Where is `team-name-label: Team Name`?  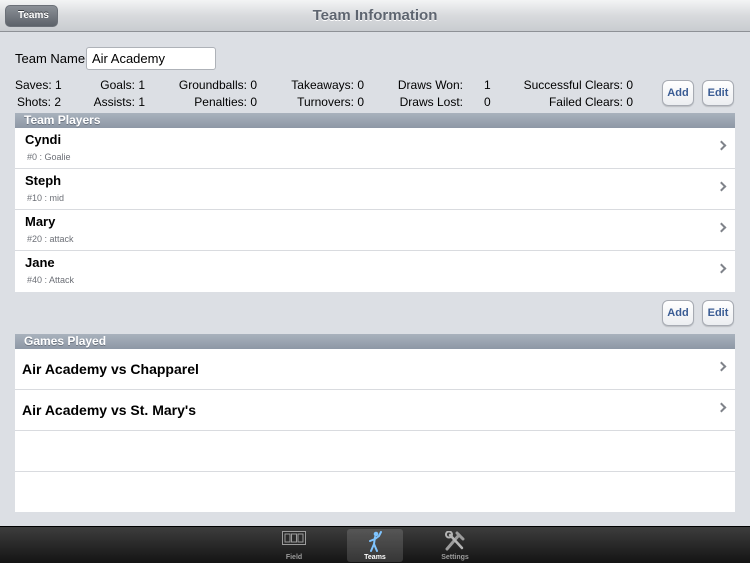
team-name-label: Team Name is located at coordinates (50, 58).